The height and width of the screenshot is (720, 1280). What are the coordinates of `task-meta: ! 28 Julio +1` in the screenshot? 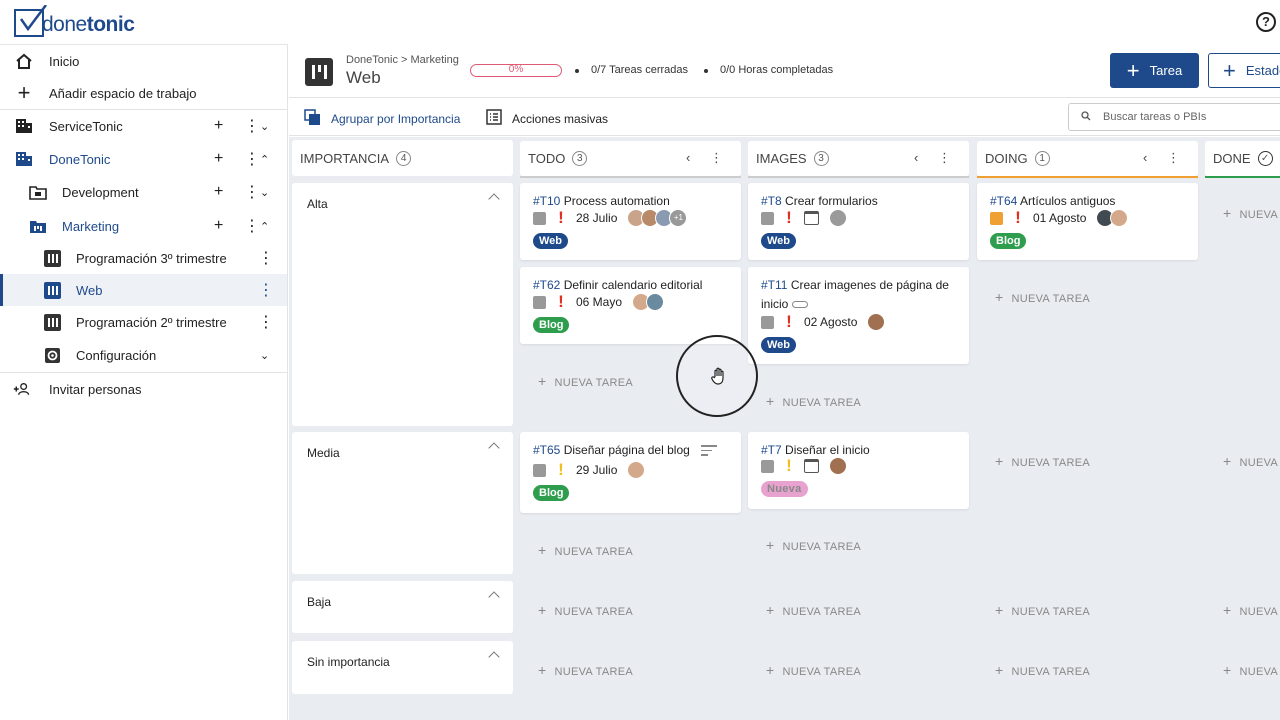 It's located at (610, 218).